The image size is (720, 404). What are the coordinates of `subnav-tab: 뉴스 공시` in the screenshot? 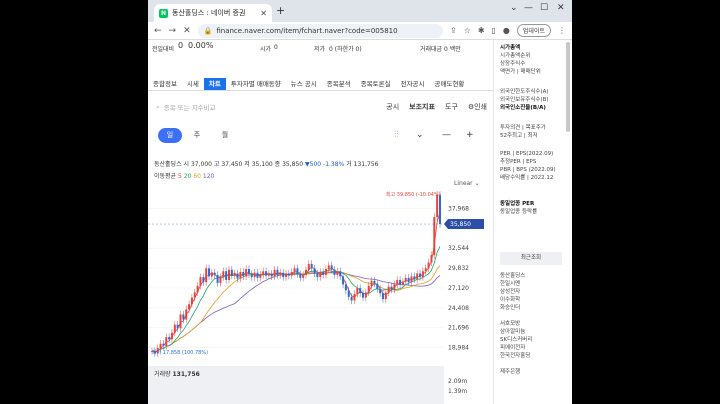 It's located at (304, 84).